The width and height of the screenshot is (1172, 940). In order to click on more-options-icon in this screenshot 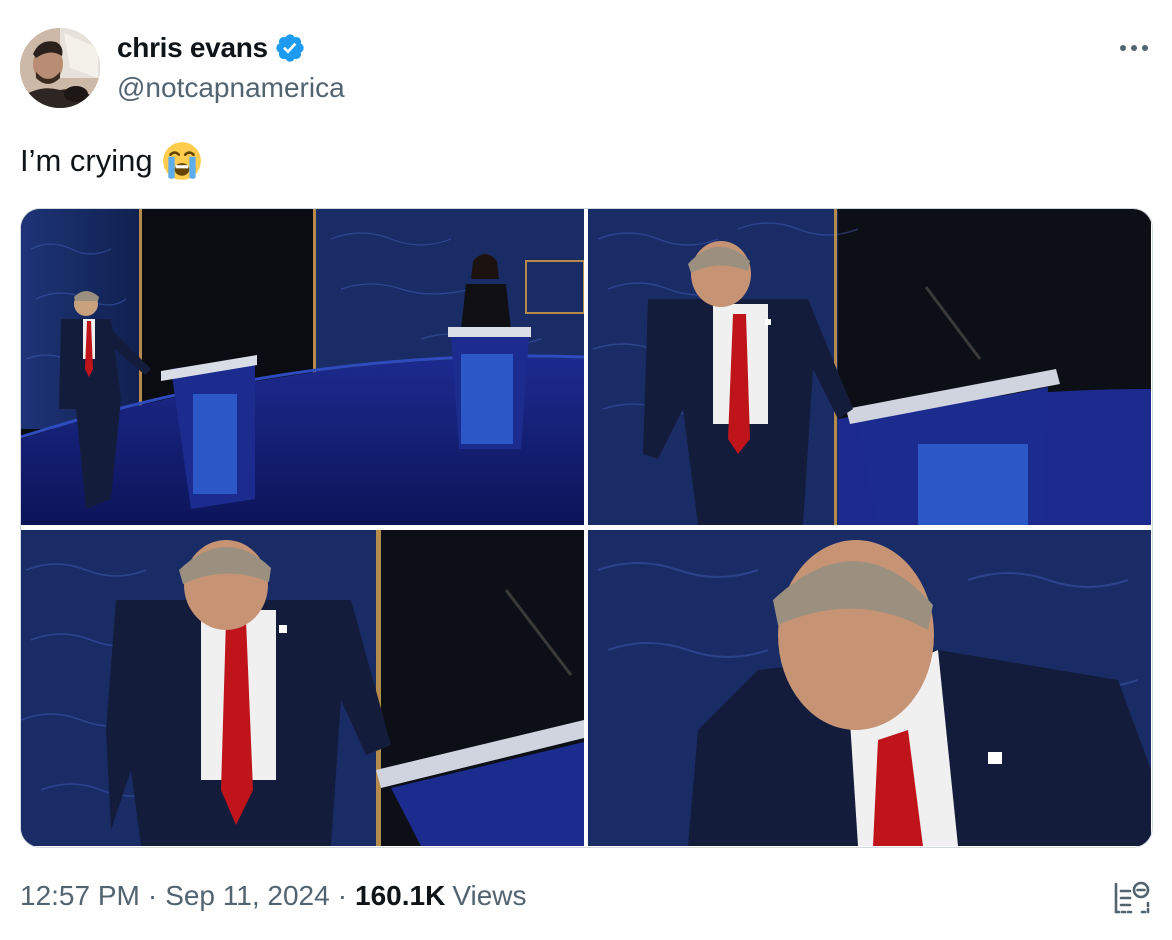, I will do `click(1134, 48)`.